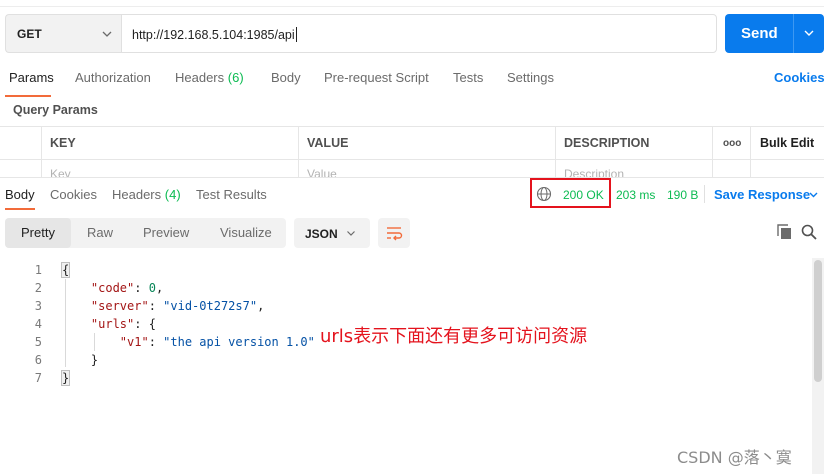 This screenshot has width=824, height=474. Describe the element at coordinates (682, 195) in the screenshot. I see `response-size: 190 B` at that location.